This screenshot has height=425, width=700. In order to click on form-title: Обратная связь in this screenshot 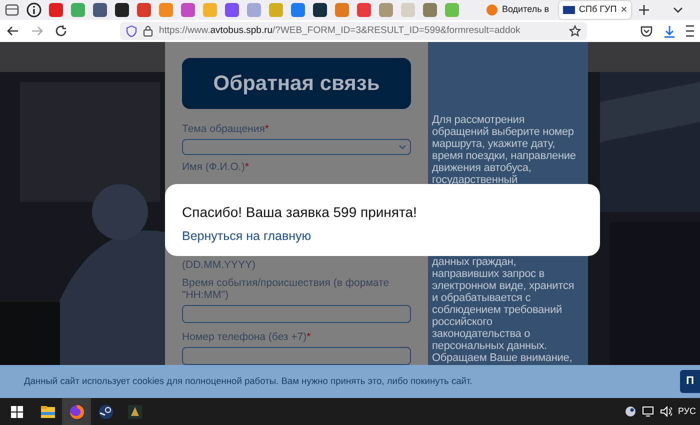, I will do `click(296, 84)`.